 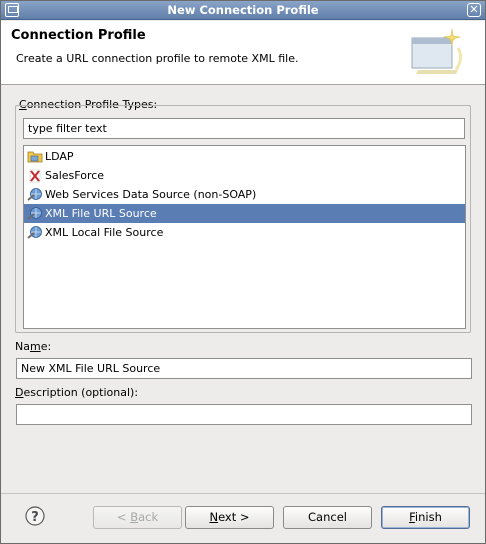 I want to click on list-item-label: XML Local File Source, so click(x=104, y=232).